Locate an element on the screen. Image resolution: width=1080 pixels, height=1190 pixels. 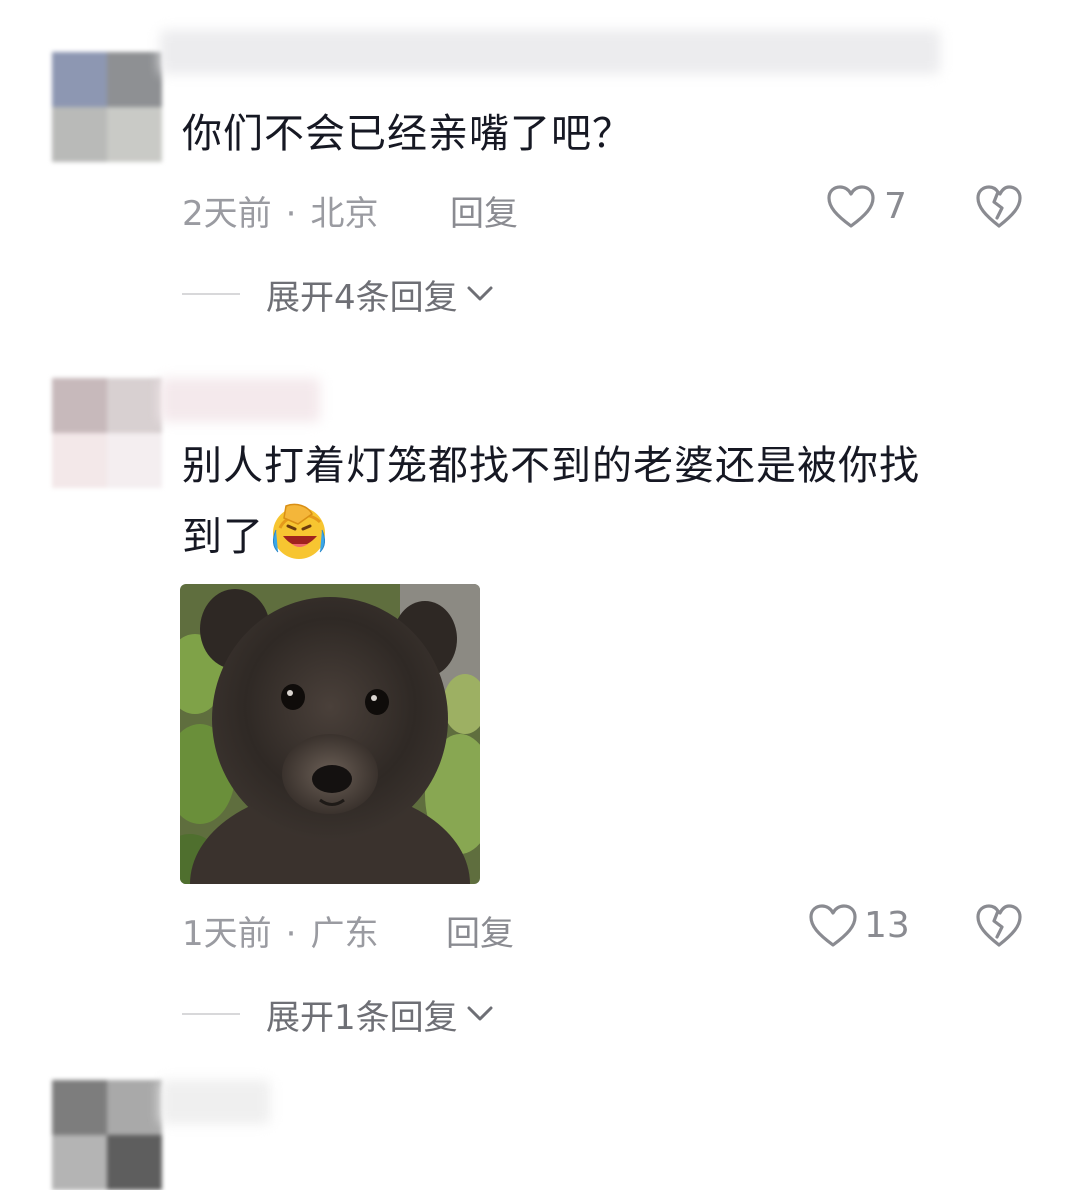
bear-cub-image is located at coordinates (330, 734).